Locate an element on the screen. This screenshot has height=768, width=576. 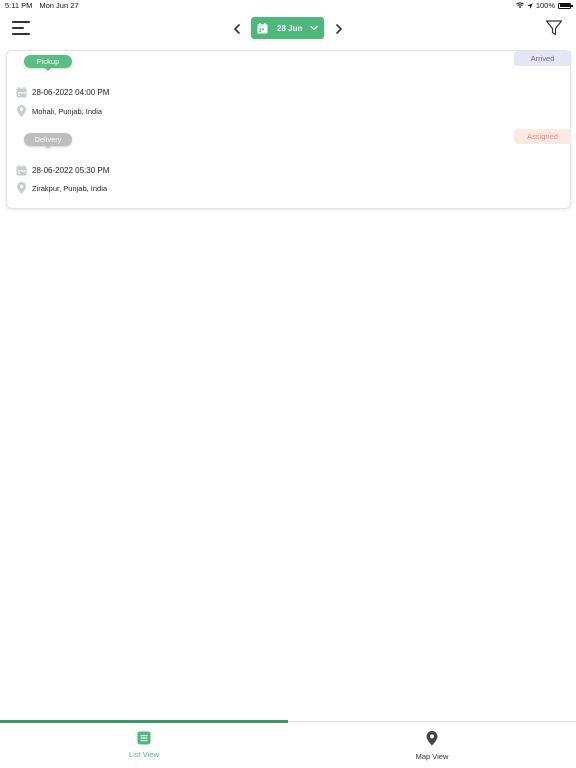
stop-address: Zirakpur, Punjab, India is located at coordinates (70, 188).